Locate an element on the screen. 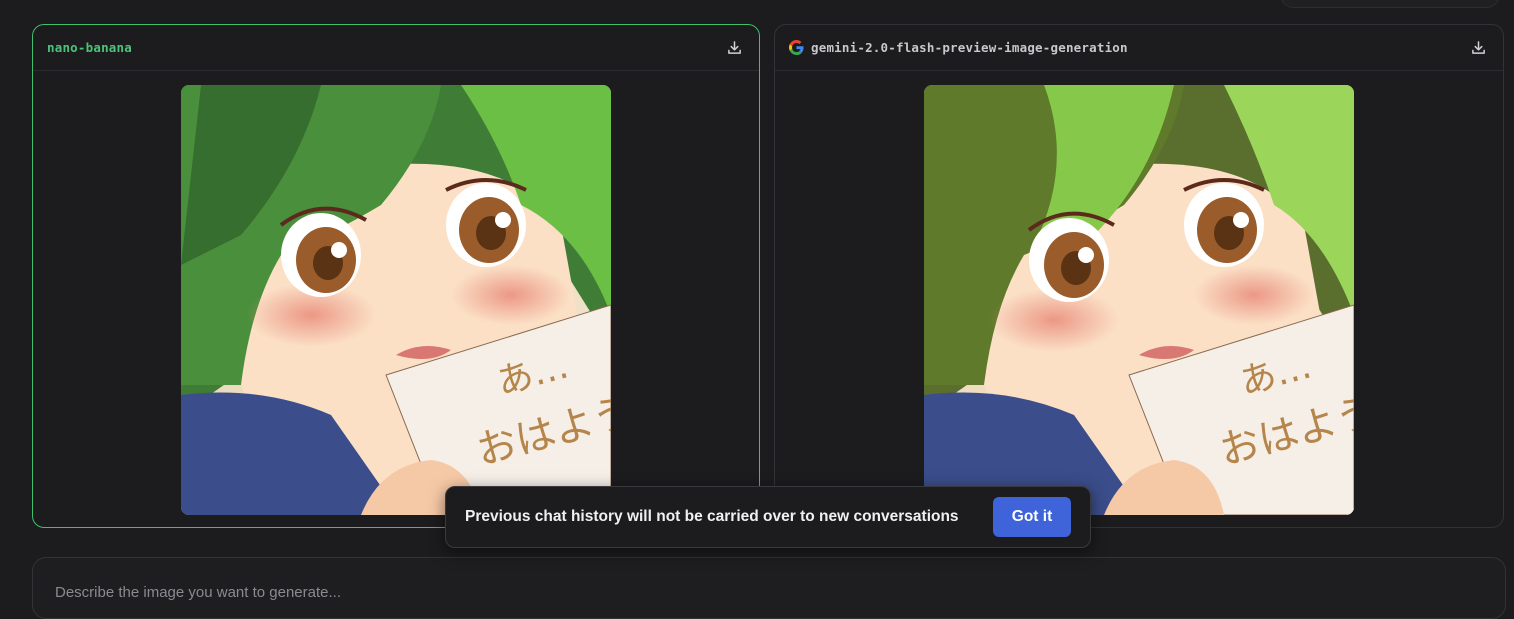 Image resolution: width=1514 pixels, height=619 pixels. top-pill is located at coordinates (1390, 4).